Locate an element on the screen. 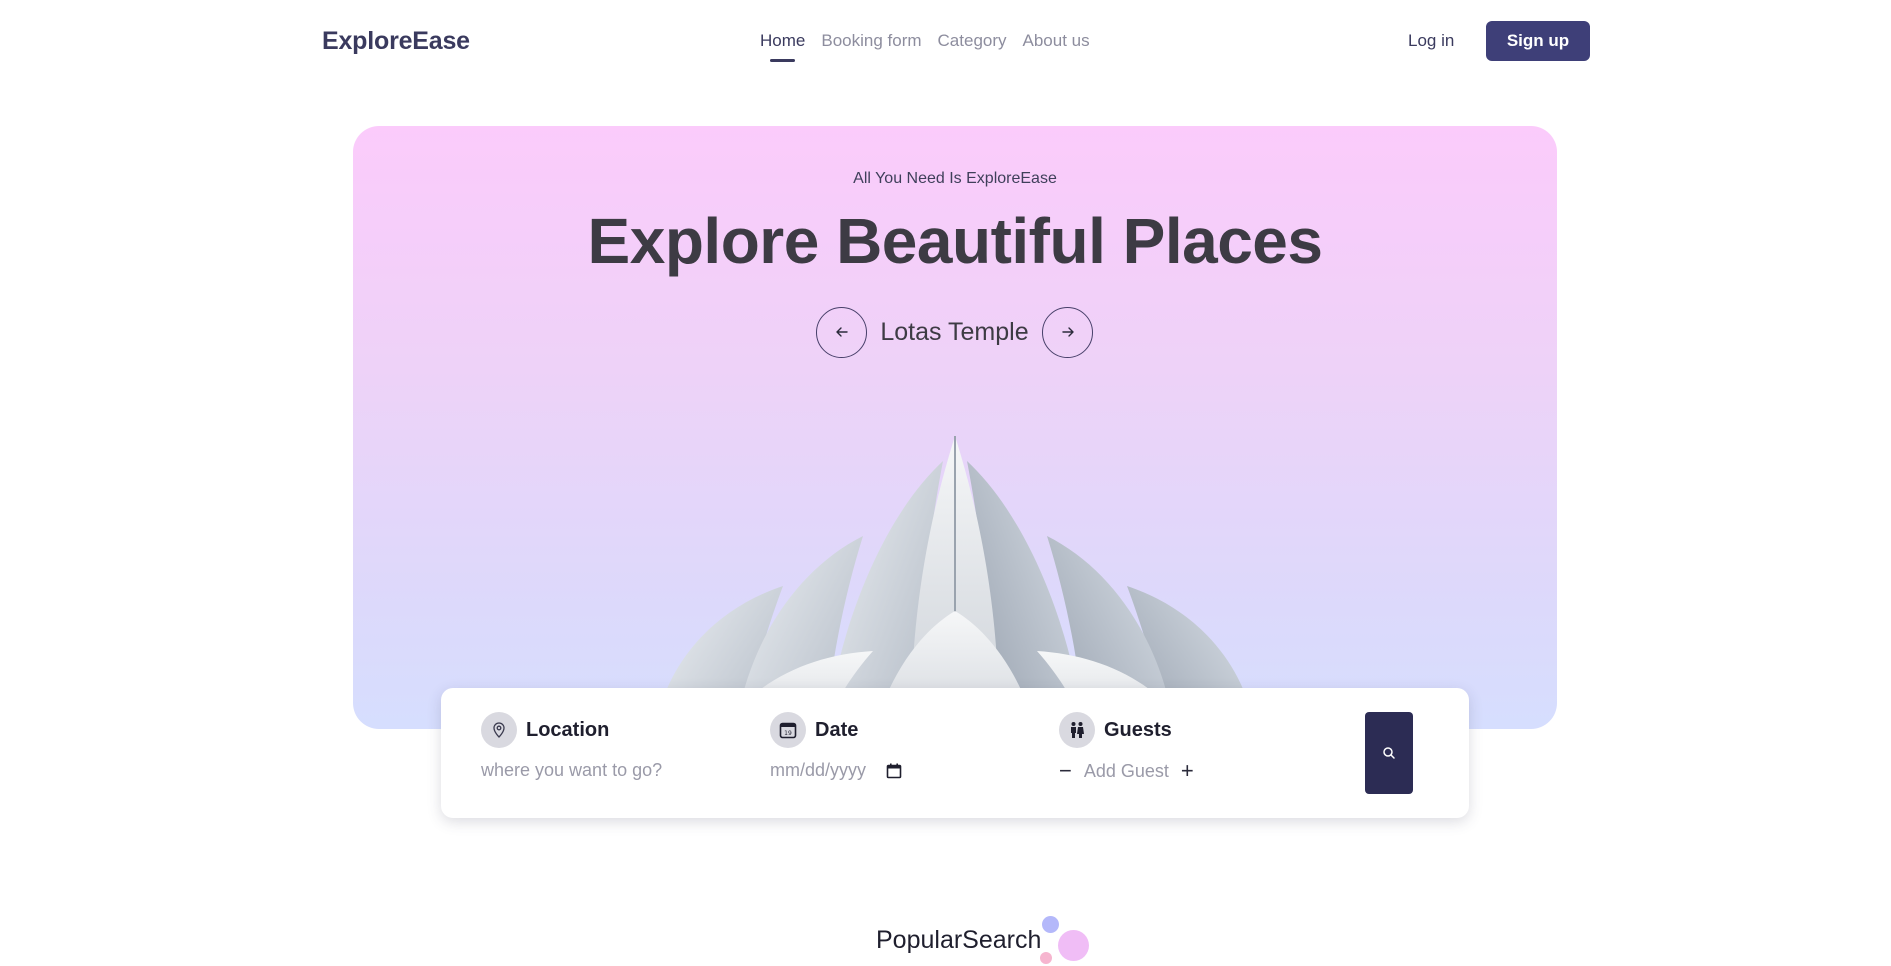  calendar-picker-icon is located at coordinates (894, 771).